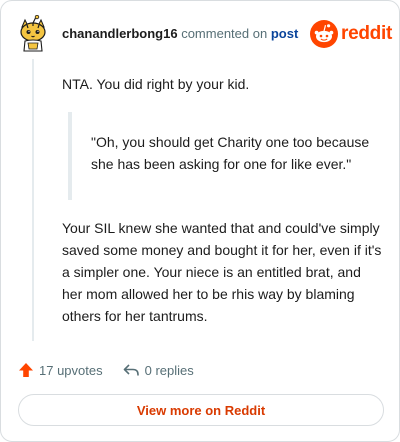  I want to click on upvote-count: 17 upvotes, so click(71, 370).